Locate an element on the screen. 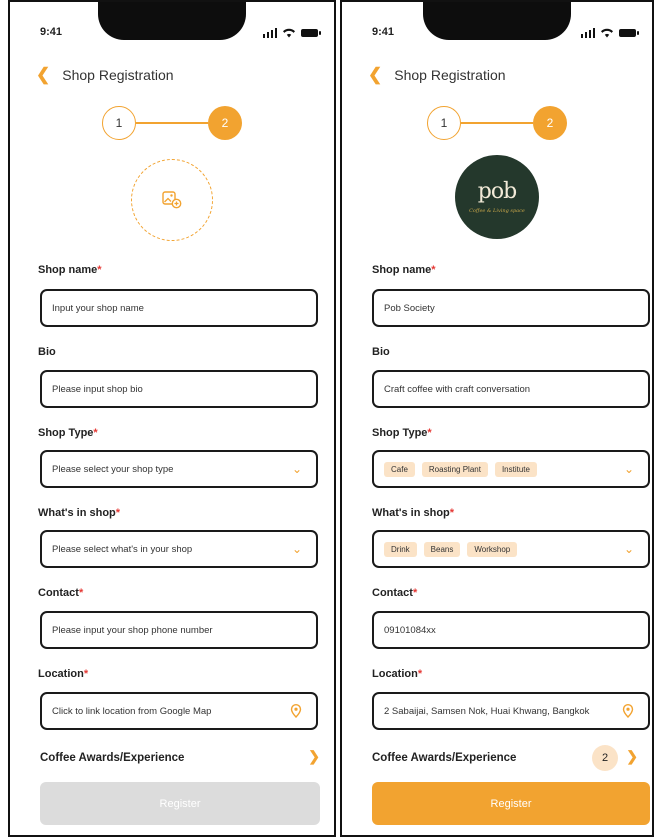 The height and width of the screenshot is (837, 657). shop-logo: pob Coffee & Living space is located at coordinates (497, 197).